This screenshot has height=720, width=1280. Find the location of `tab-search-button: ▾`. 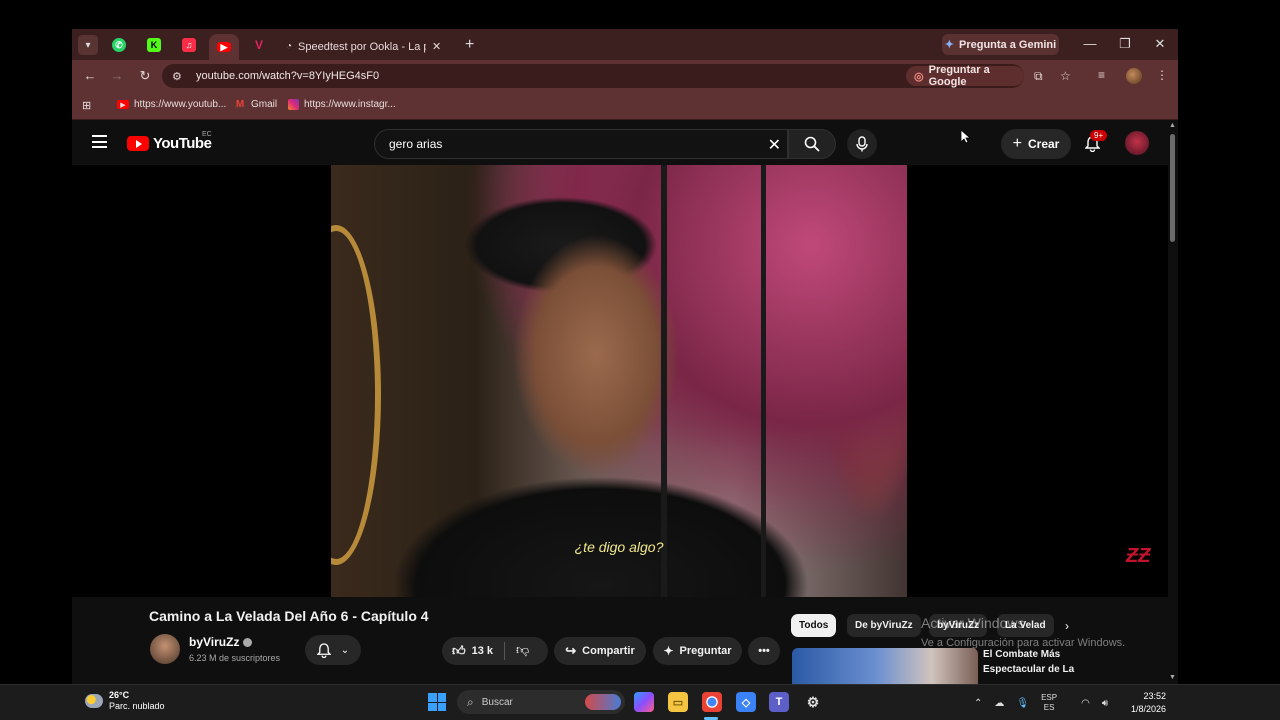

tab-search-button: ▾ is located at coordinates (88, 45).